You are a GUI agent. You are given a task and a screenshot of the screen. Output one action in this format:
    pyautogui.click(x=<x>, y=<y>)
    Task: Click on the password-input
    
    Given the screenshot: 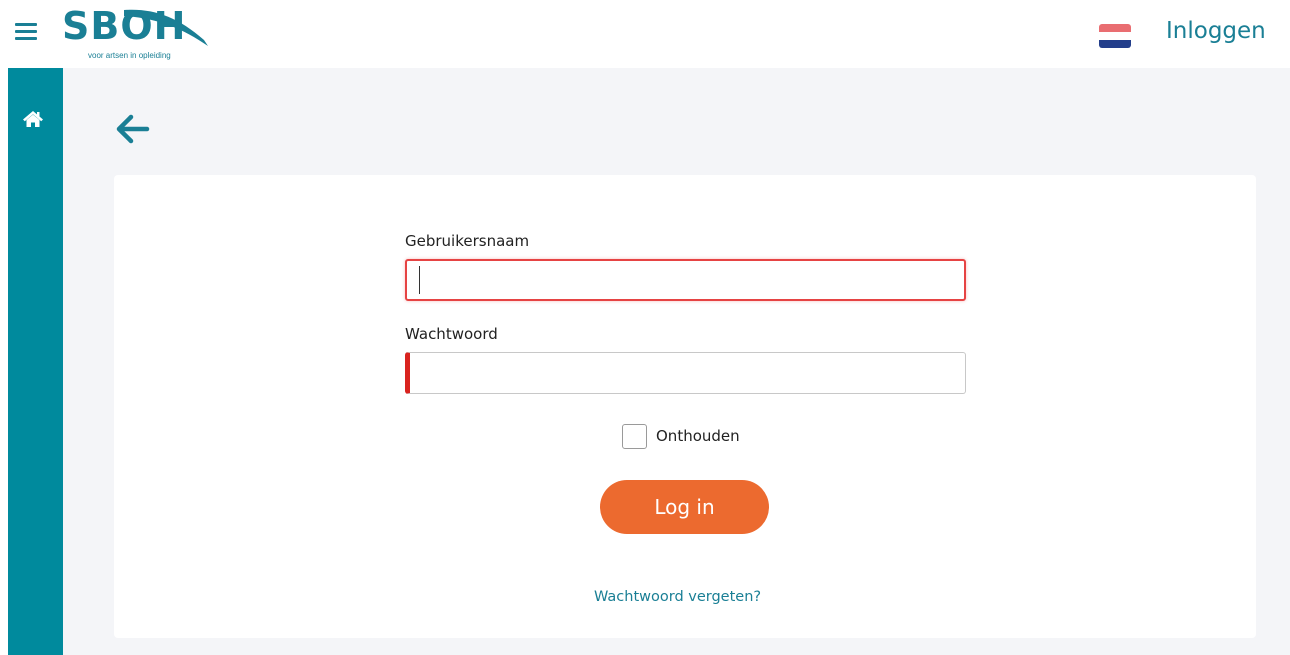 What is the action you would take?
    pyautogui.click(x=685, y=373)
    